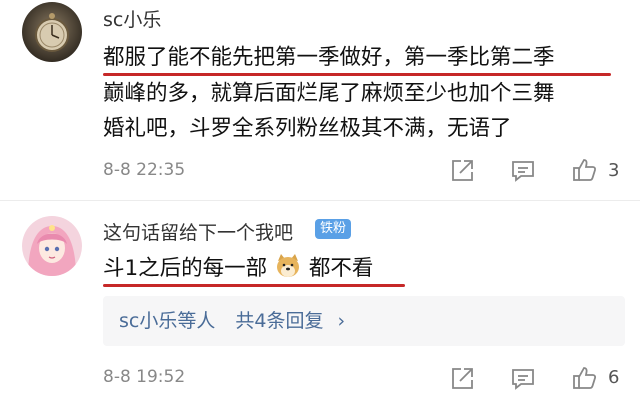  I want to click on avatar, so click(52, 246).